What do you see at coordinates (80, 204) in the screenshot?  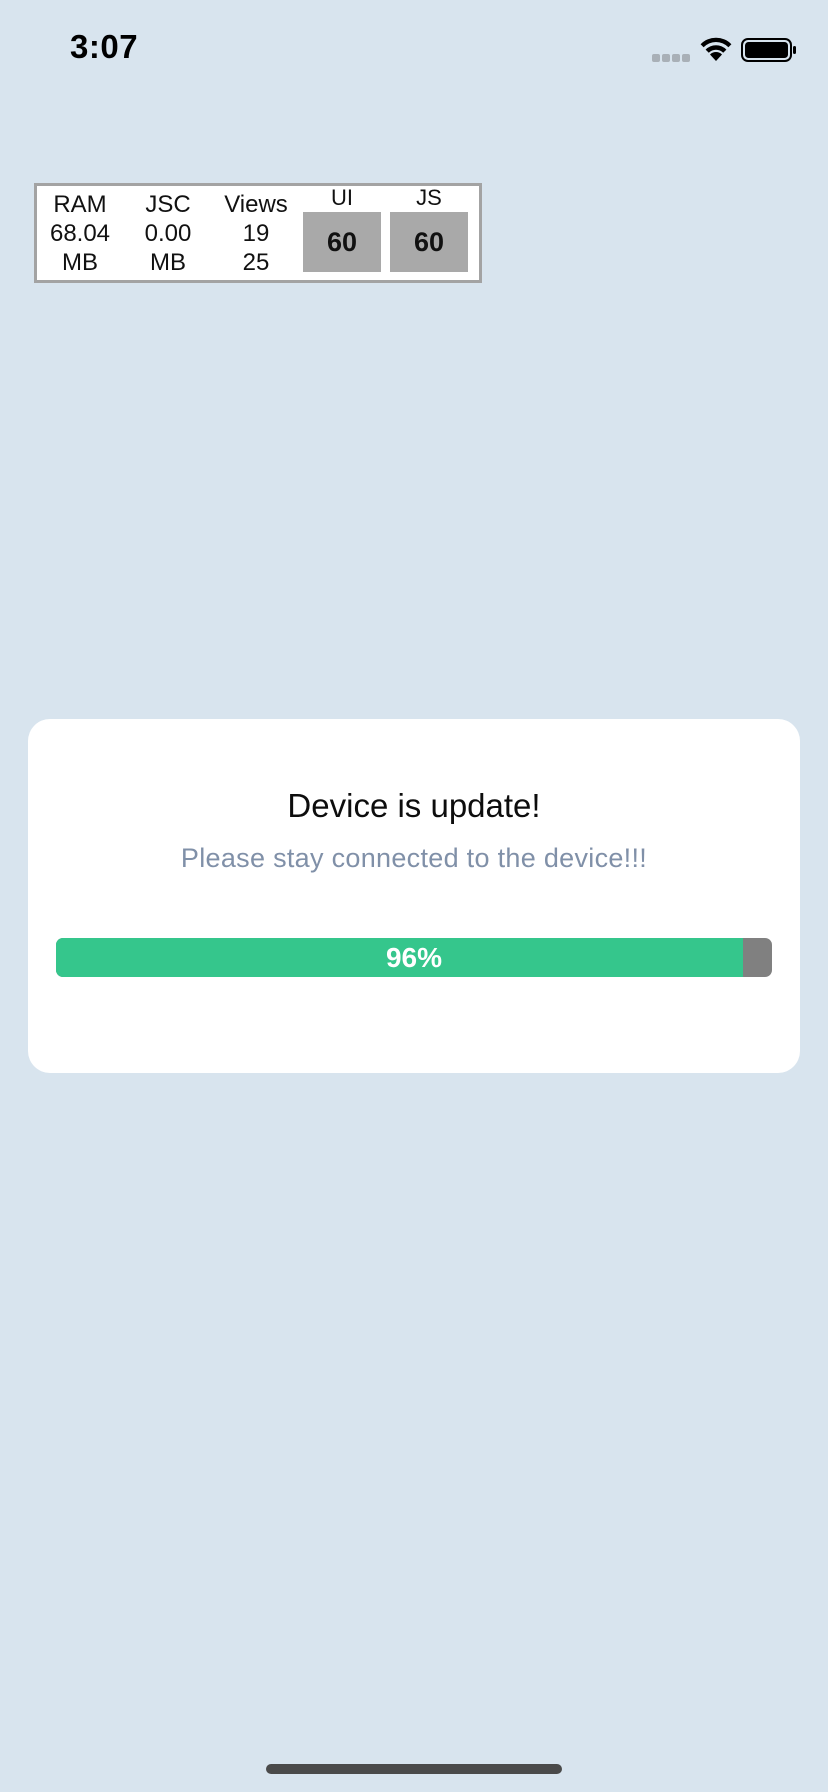 I see `perf-column-header: RAM` at bounding box center [80, 204].